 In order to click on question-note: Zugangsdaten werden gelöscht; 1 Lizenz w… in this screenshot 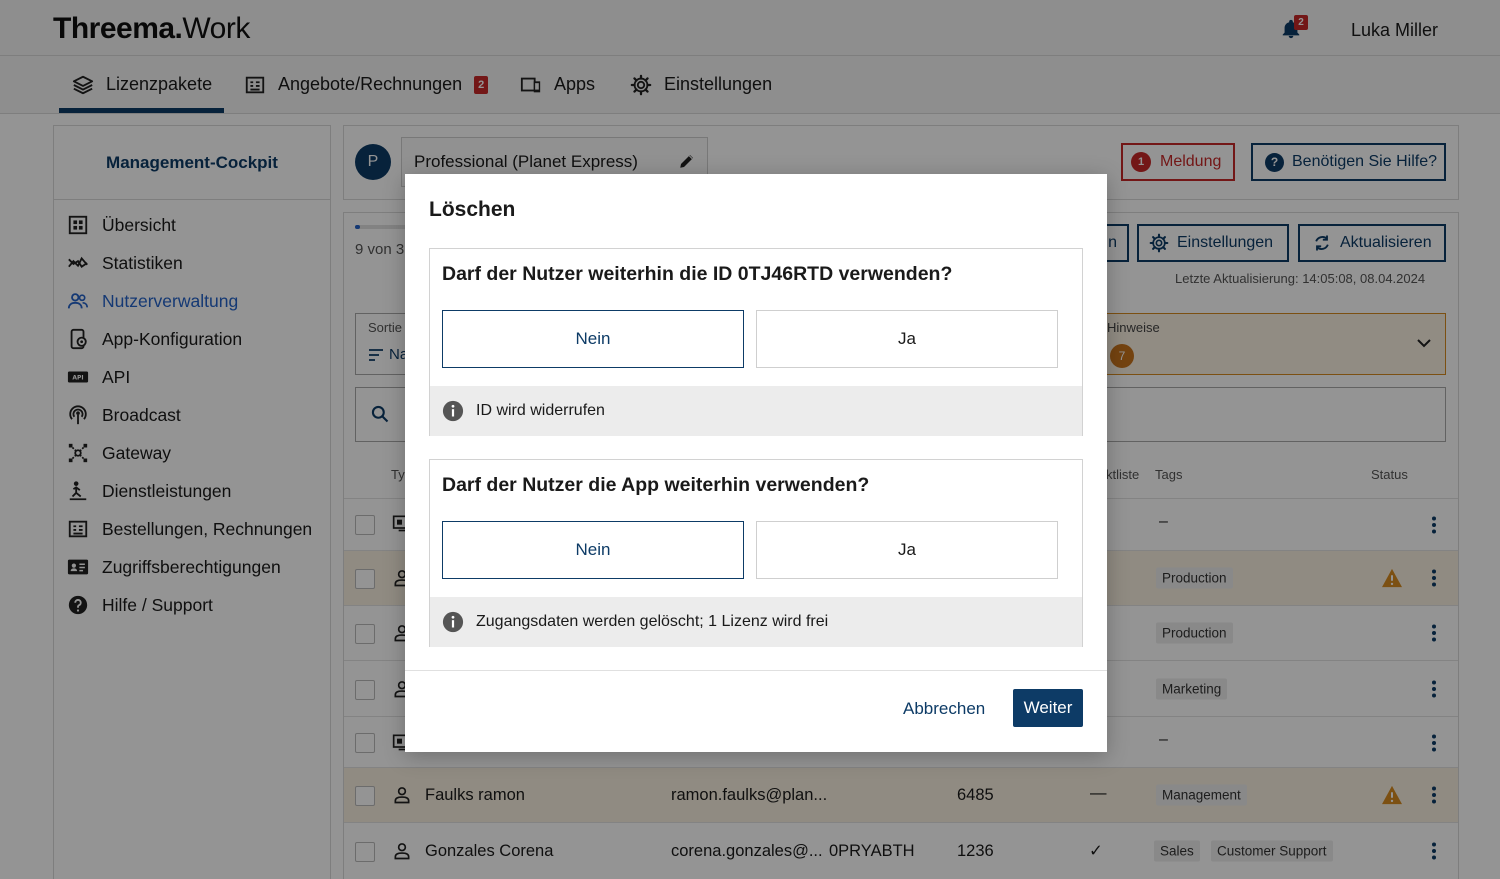, I will do `click(756, 622)`.